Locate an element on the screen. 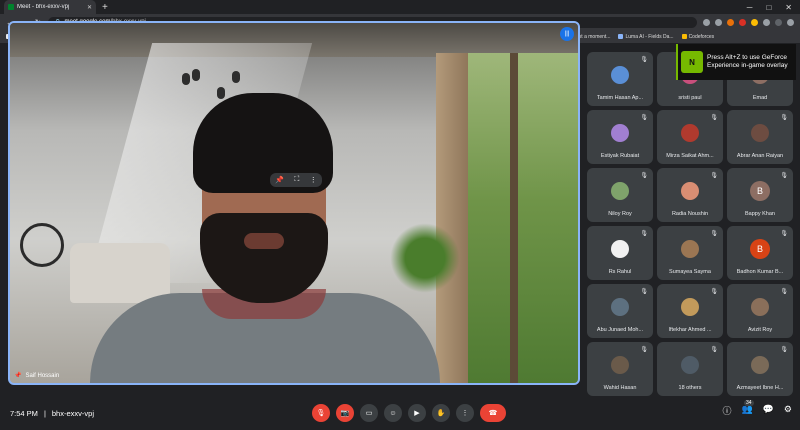 The height and width of the screenshot is (430, 800). new-tab-button: + is located at coordinates (105, 7).